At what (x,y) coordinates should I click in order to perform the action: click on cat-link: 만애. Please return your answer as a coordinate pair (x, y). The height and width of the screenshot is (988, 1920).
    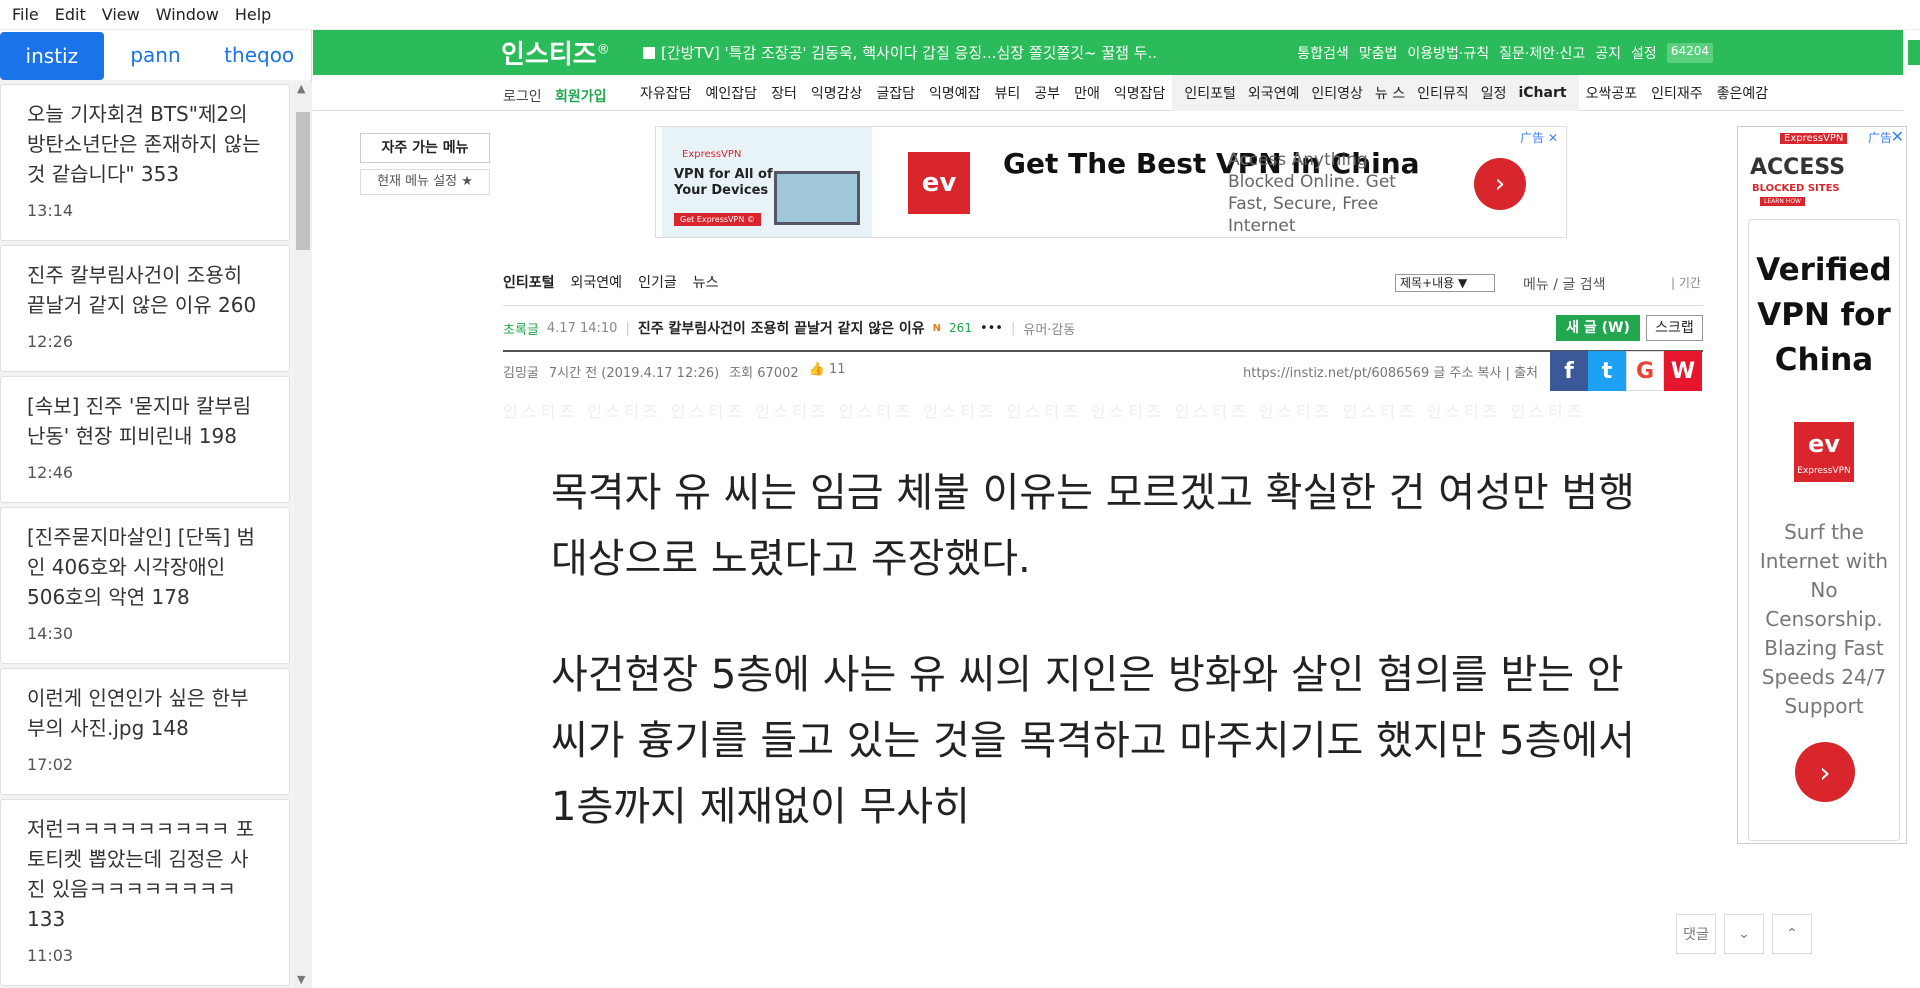
    Looking at the image, I should click on (1087, 93).